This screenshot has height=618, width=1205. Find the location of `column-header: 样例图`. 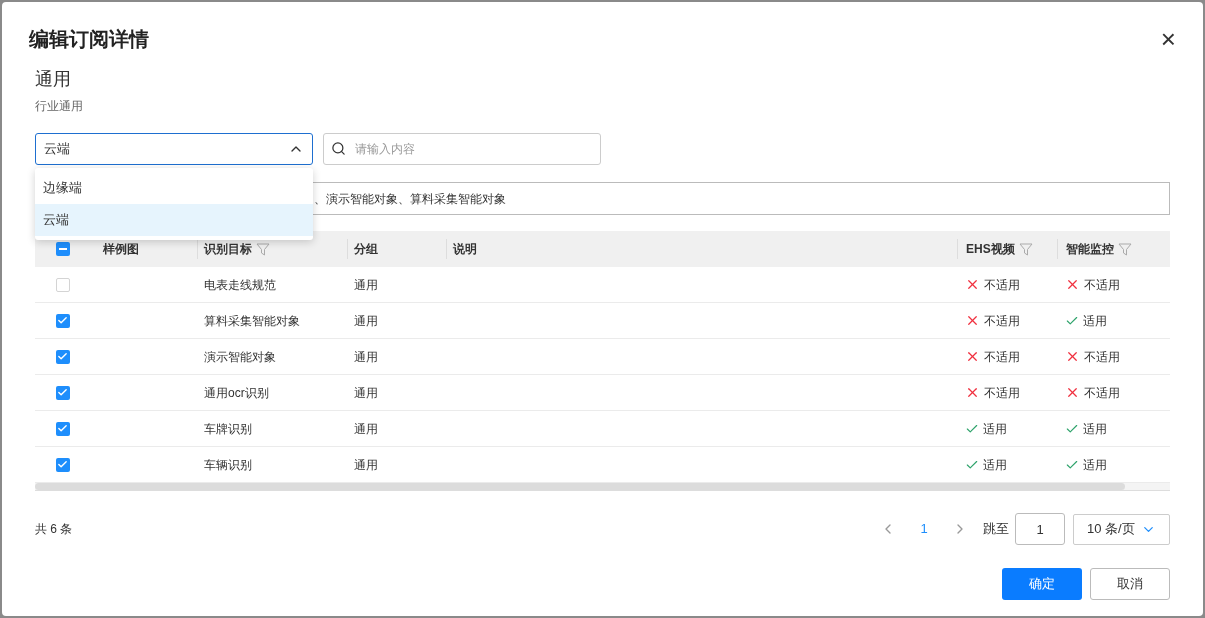

column-header: 样例图 is located at coordinates (121, 249).